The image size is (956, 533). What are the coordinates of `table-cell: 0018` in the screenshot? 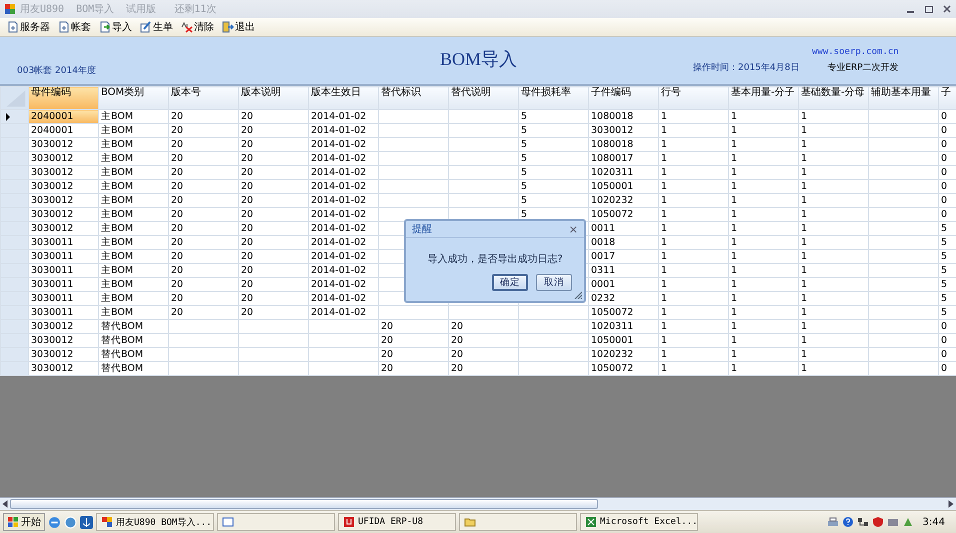 It's located at (623, 243).